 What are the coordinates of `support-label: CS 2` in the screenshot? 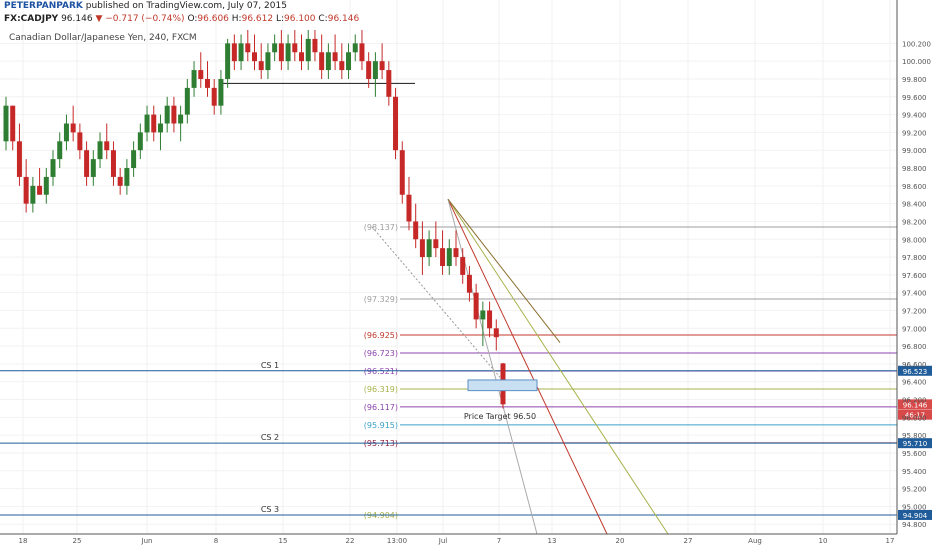 It's located at (270, 437).